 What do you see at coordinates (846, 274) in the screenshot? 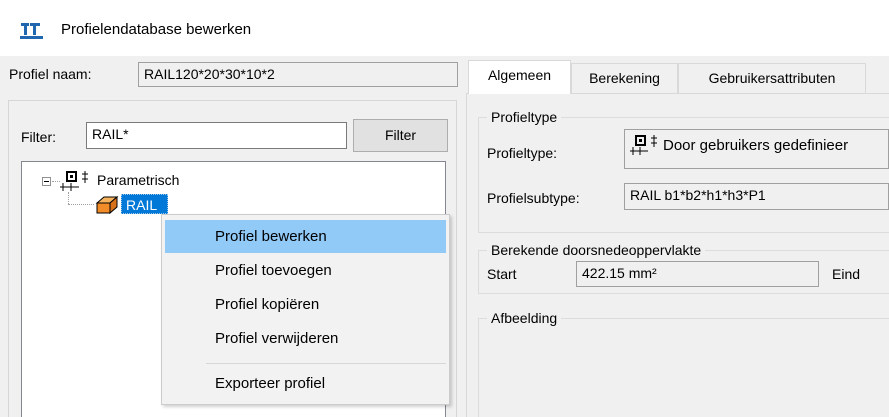
I see `area-end-label: Eind` at bounding box center [846, 274].